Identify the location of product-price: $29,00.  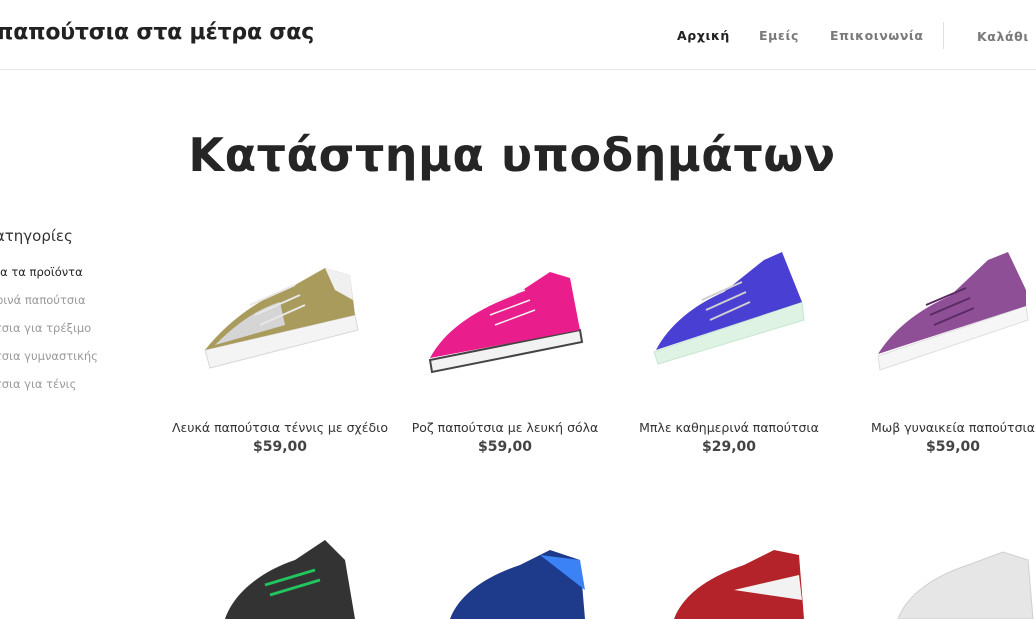
(729, 447).